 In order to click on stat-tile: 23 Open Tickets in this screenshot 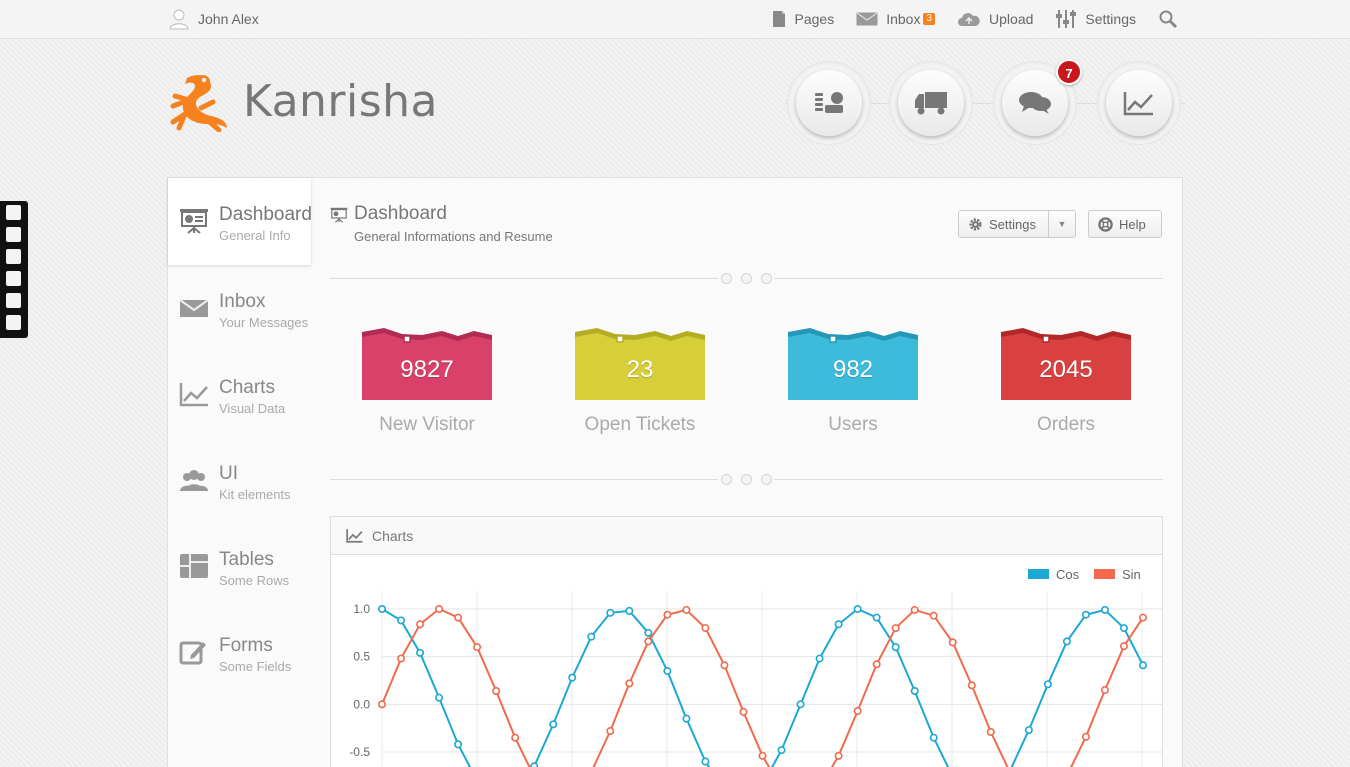, I will do `click(640, 382)`.